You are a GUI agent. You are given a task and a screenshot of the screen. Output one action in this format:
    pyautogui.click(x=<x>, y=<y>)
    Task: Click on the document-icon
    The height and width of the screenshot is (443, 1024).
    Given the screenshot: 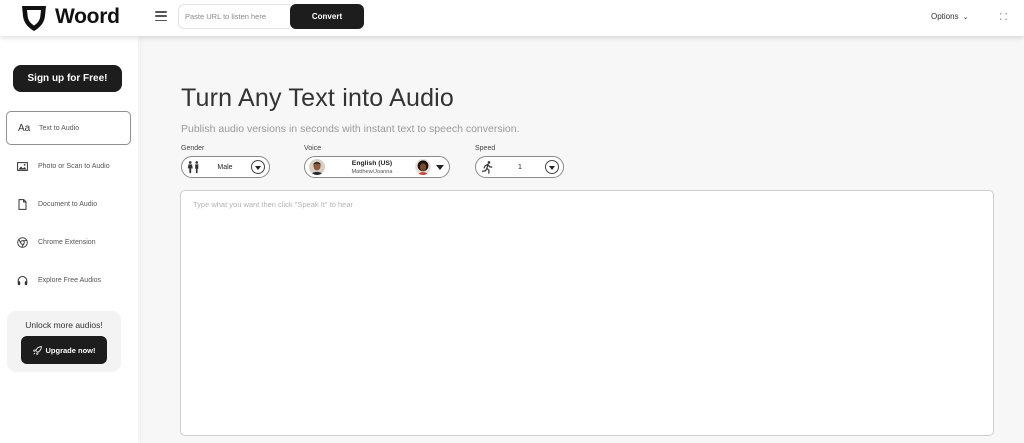 What is the action you would take?
    pyautogui.click(x=24, y=204)
    